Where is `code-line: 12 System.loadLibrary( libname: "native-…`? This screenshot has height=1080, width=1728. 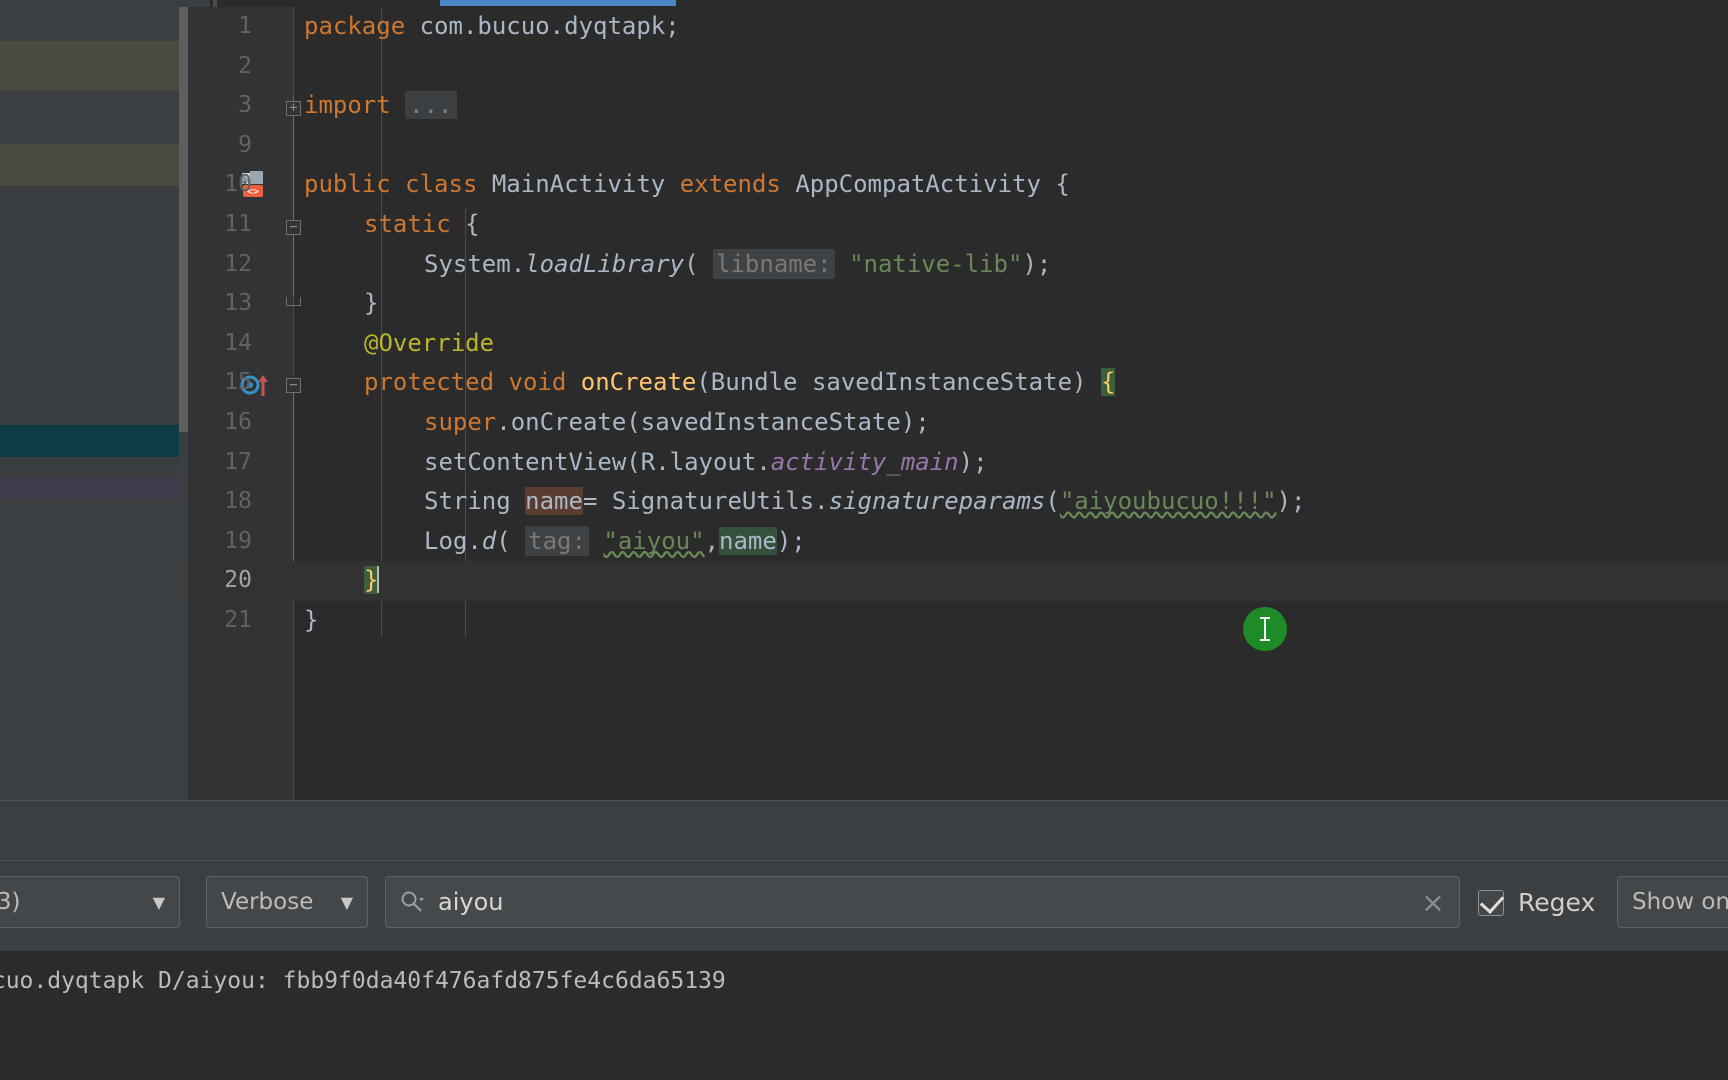 code-line: 12 System.loadLibrary( libname: "native-… is located at coordinates (958, 265).